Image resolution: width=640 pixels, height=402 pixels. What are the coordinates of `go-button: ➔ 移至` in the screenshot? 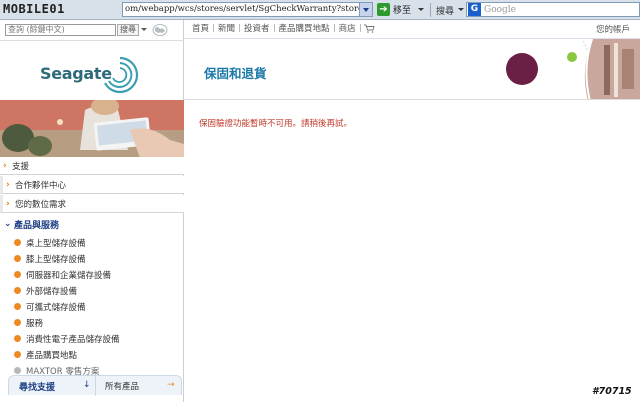 It's located at (394, 9).